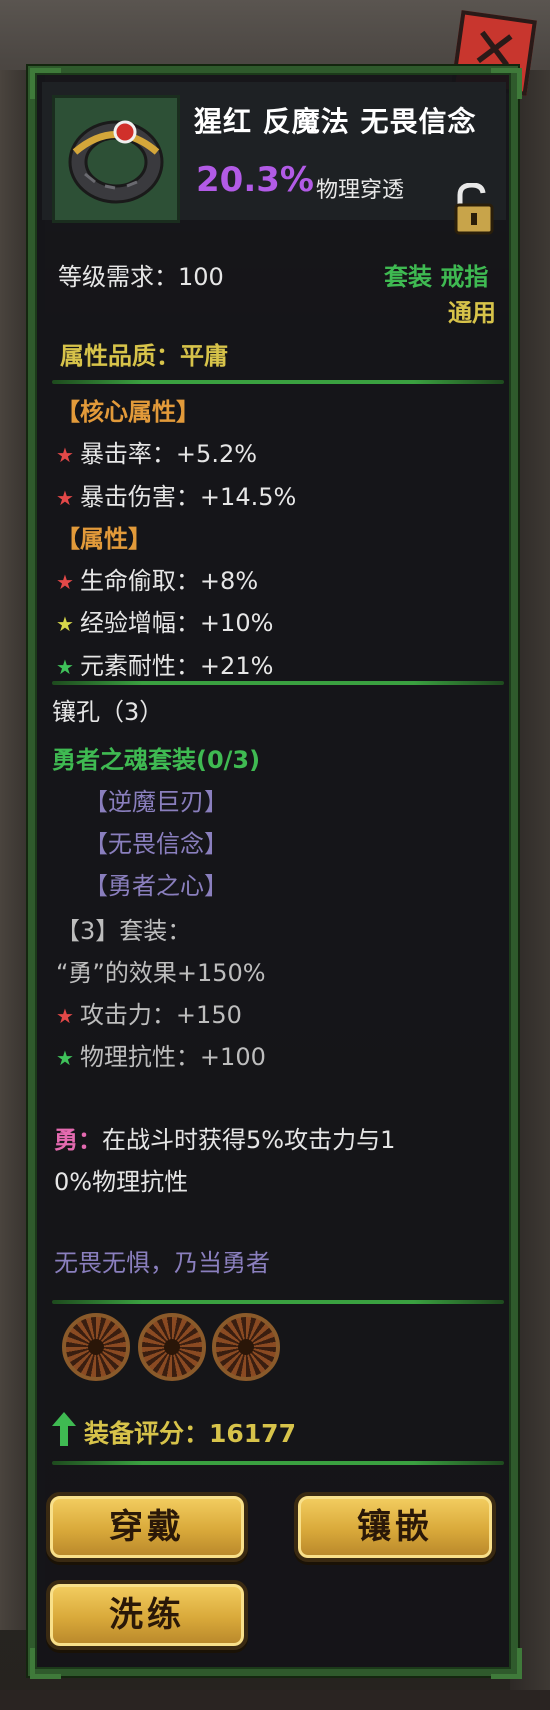 This screenshot has height=1710, width=550. Describe the element at coordinates (360, 190) in the screenshot. I see `main-stat-label: 物理穿透` at that location.